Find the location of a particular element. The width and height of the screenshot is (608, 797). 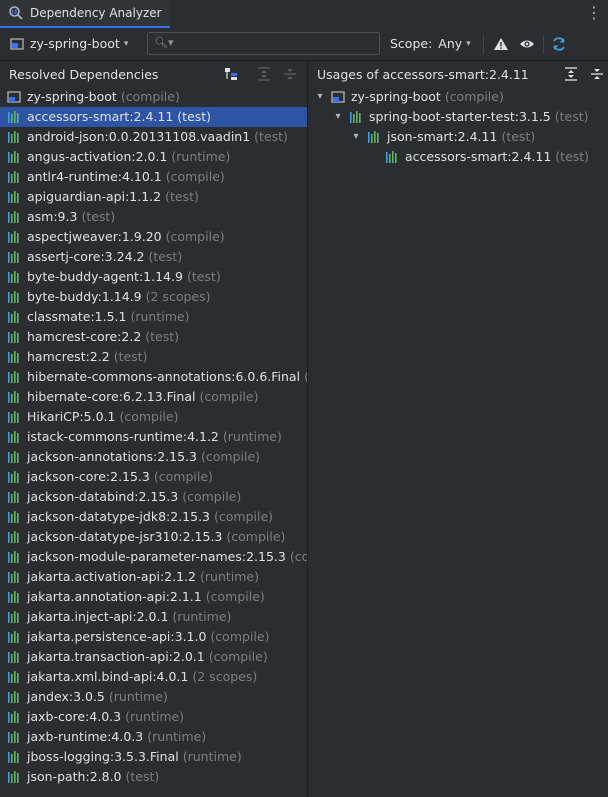

dependency-row: classmate:1.5.1 (runtime) is located at coordinates (153, 317).